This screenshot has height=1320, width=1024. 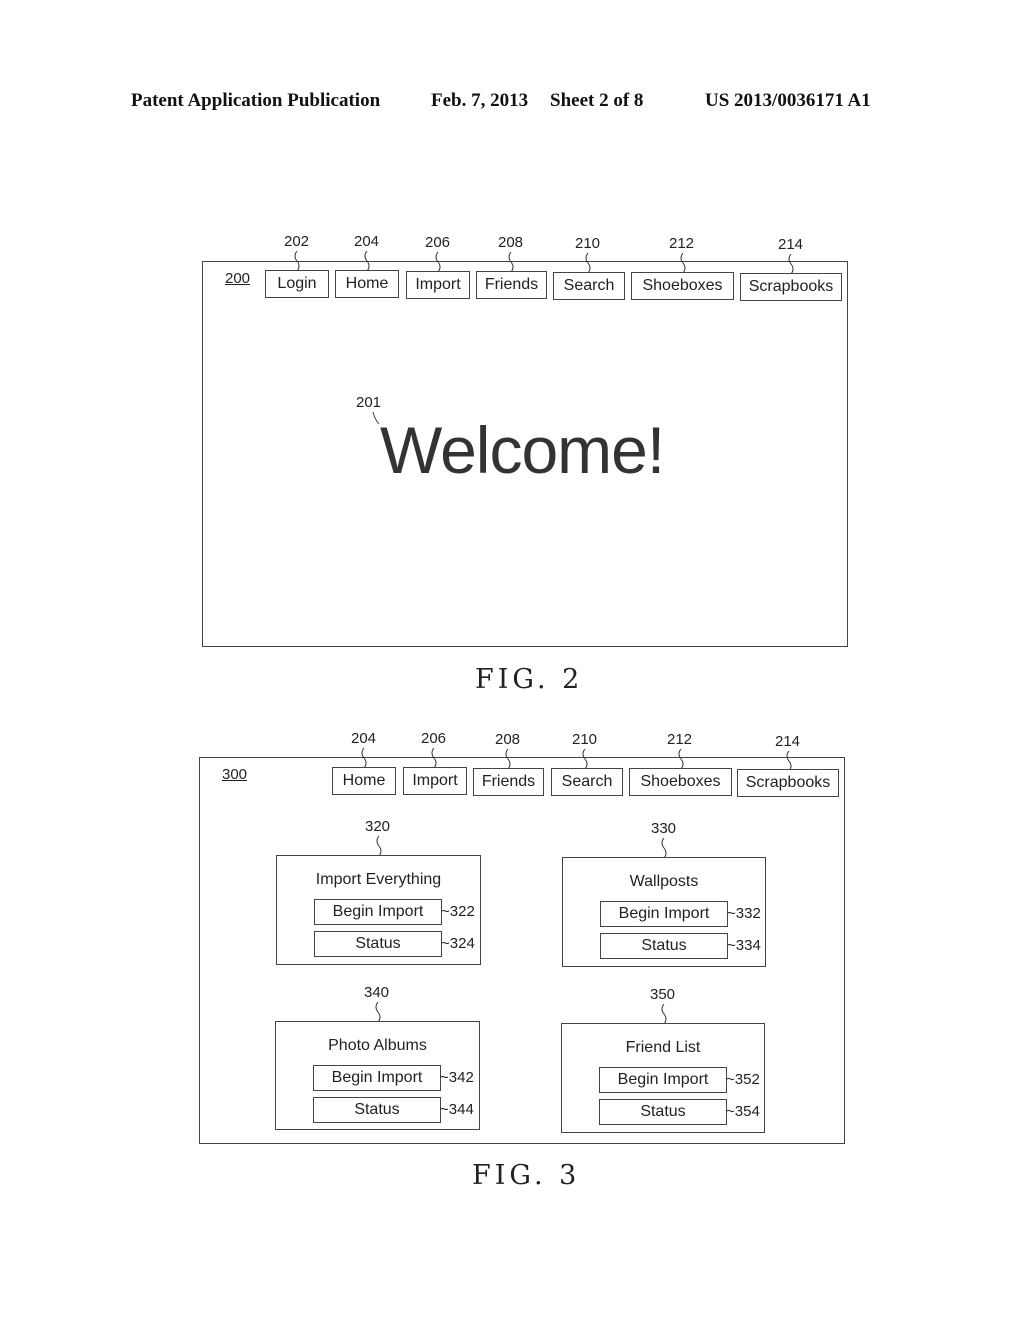 What do you see at coordinates (529, 679) in the screenshot?
I see `fig2-caption: FIG. 2` at bounding box center [529, 679].